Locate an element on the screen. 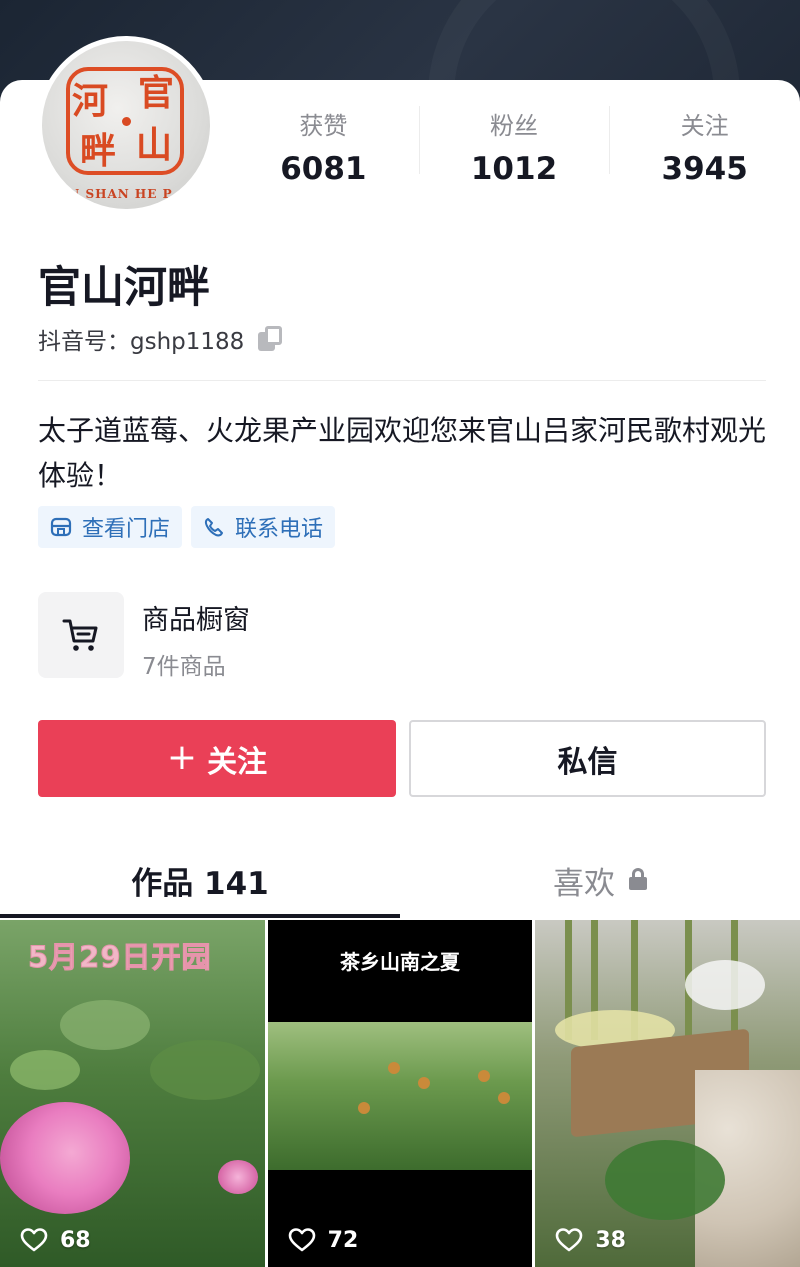 The image size is (800, 1267). video-tile: 5月29日开园 68 is located at coordinates (132, 1093).